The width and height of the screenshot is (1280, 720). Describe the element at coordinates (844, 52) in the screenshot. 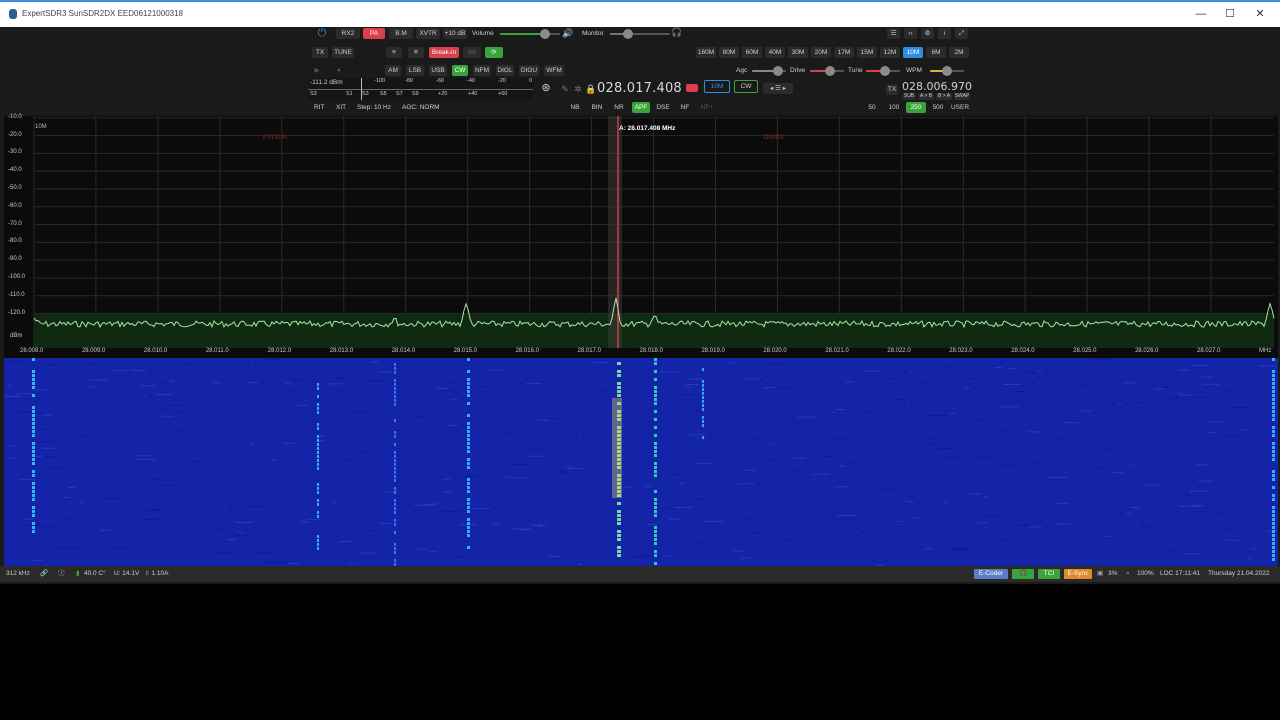

I see `band-button-17m: 17M` at that location.